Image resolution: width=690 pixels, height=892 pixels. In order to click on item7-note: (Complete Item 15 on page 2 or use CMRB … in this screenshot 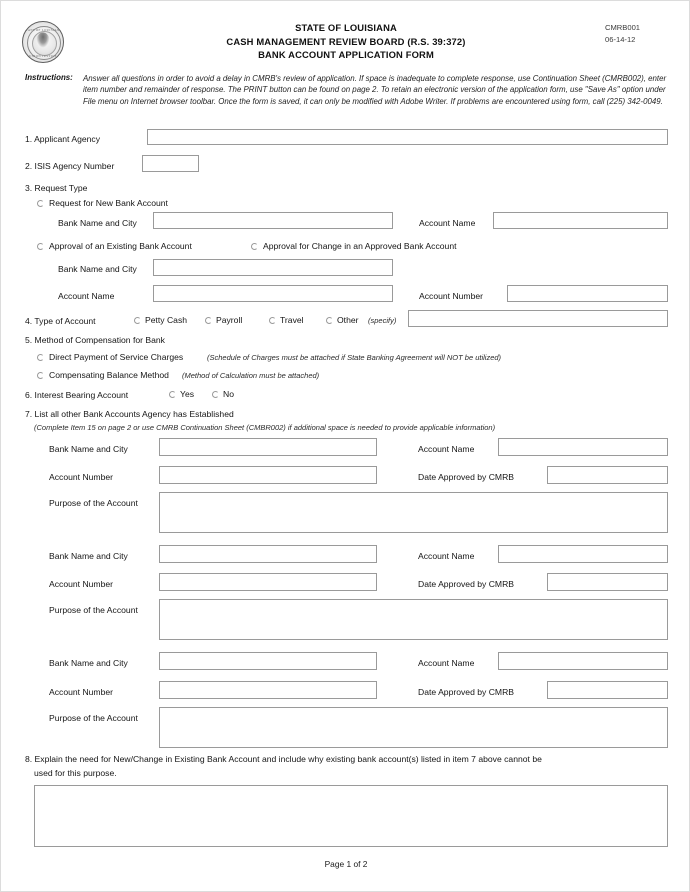, I will do `click(265, 427)`.